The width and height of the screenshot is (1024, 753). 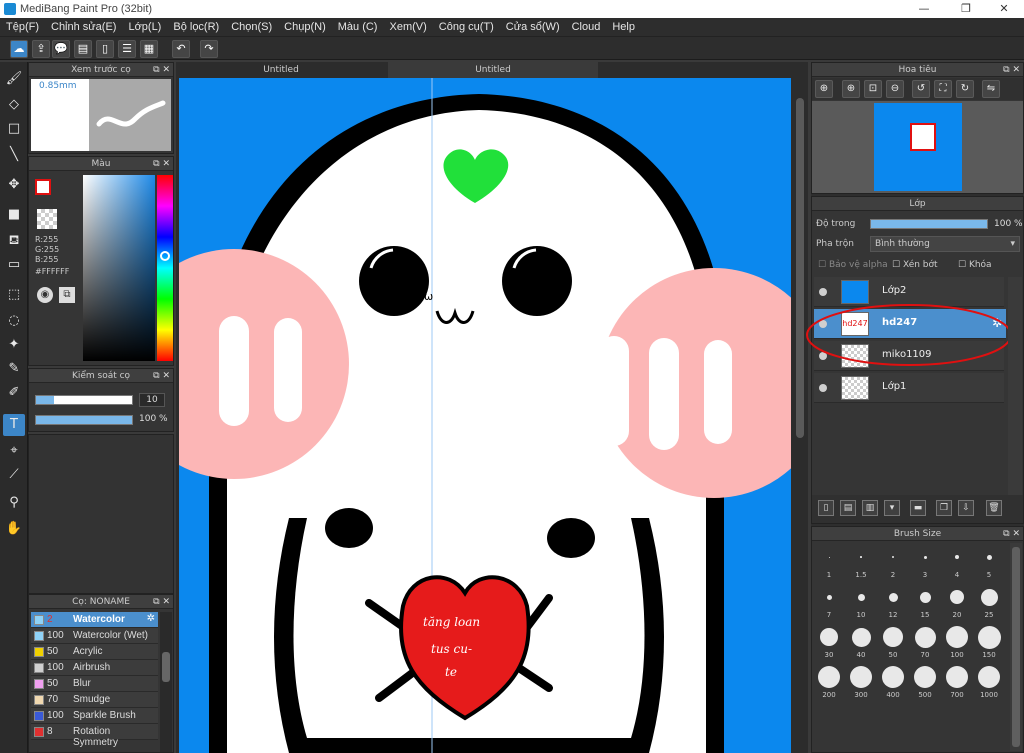 I want to click on hue-slider, so click(x=165, y=268).